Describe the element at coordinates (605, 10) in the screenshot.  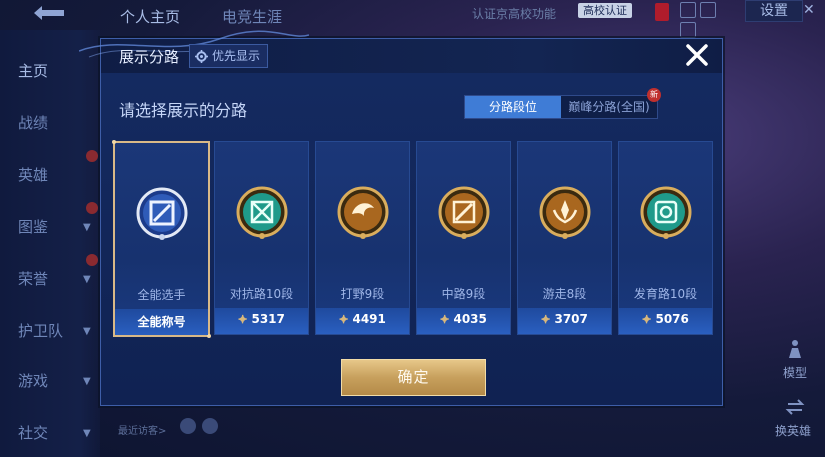
I see `school-badge: 高校认证` at that location.